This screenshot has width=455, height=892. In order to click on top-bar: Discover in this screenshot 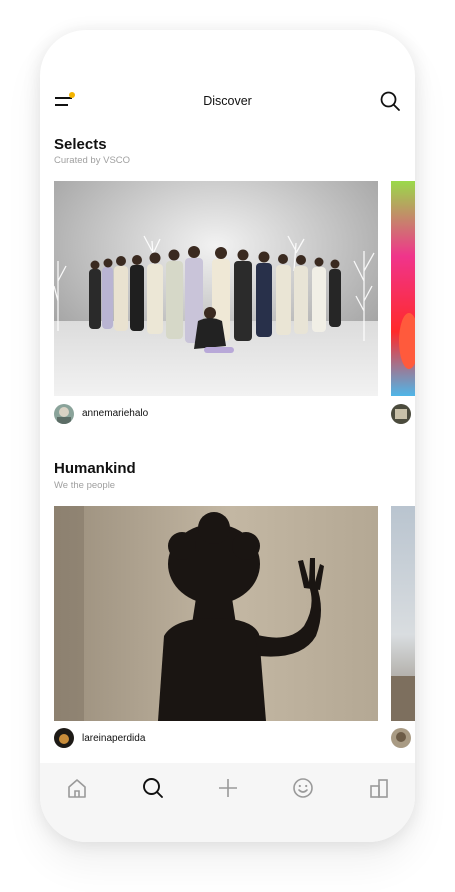, I will do `click(227, 102)`.